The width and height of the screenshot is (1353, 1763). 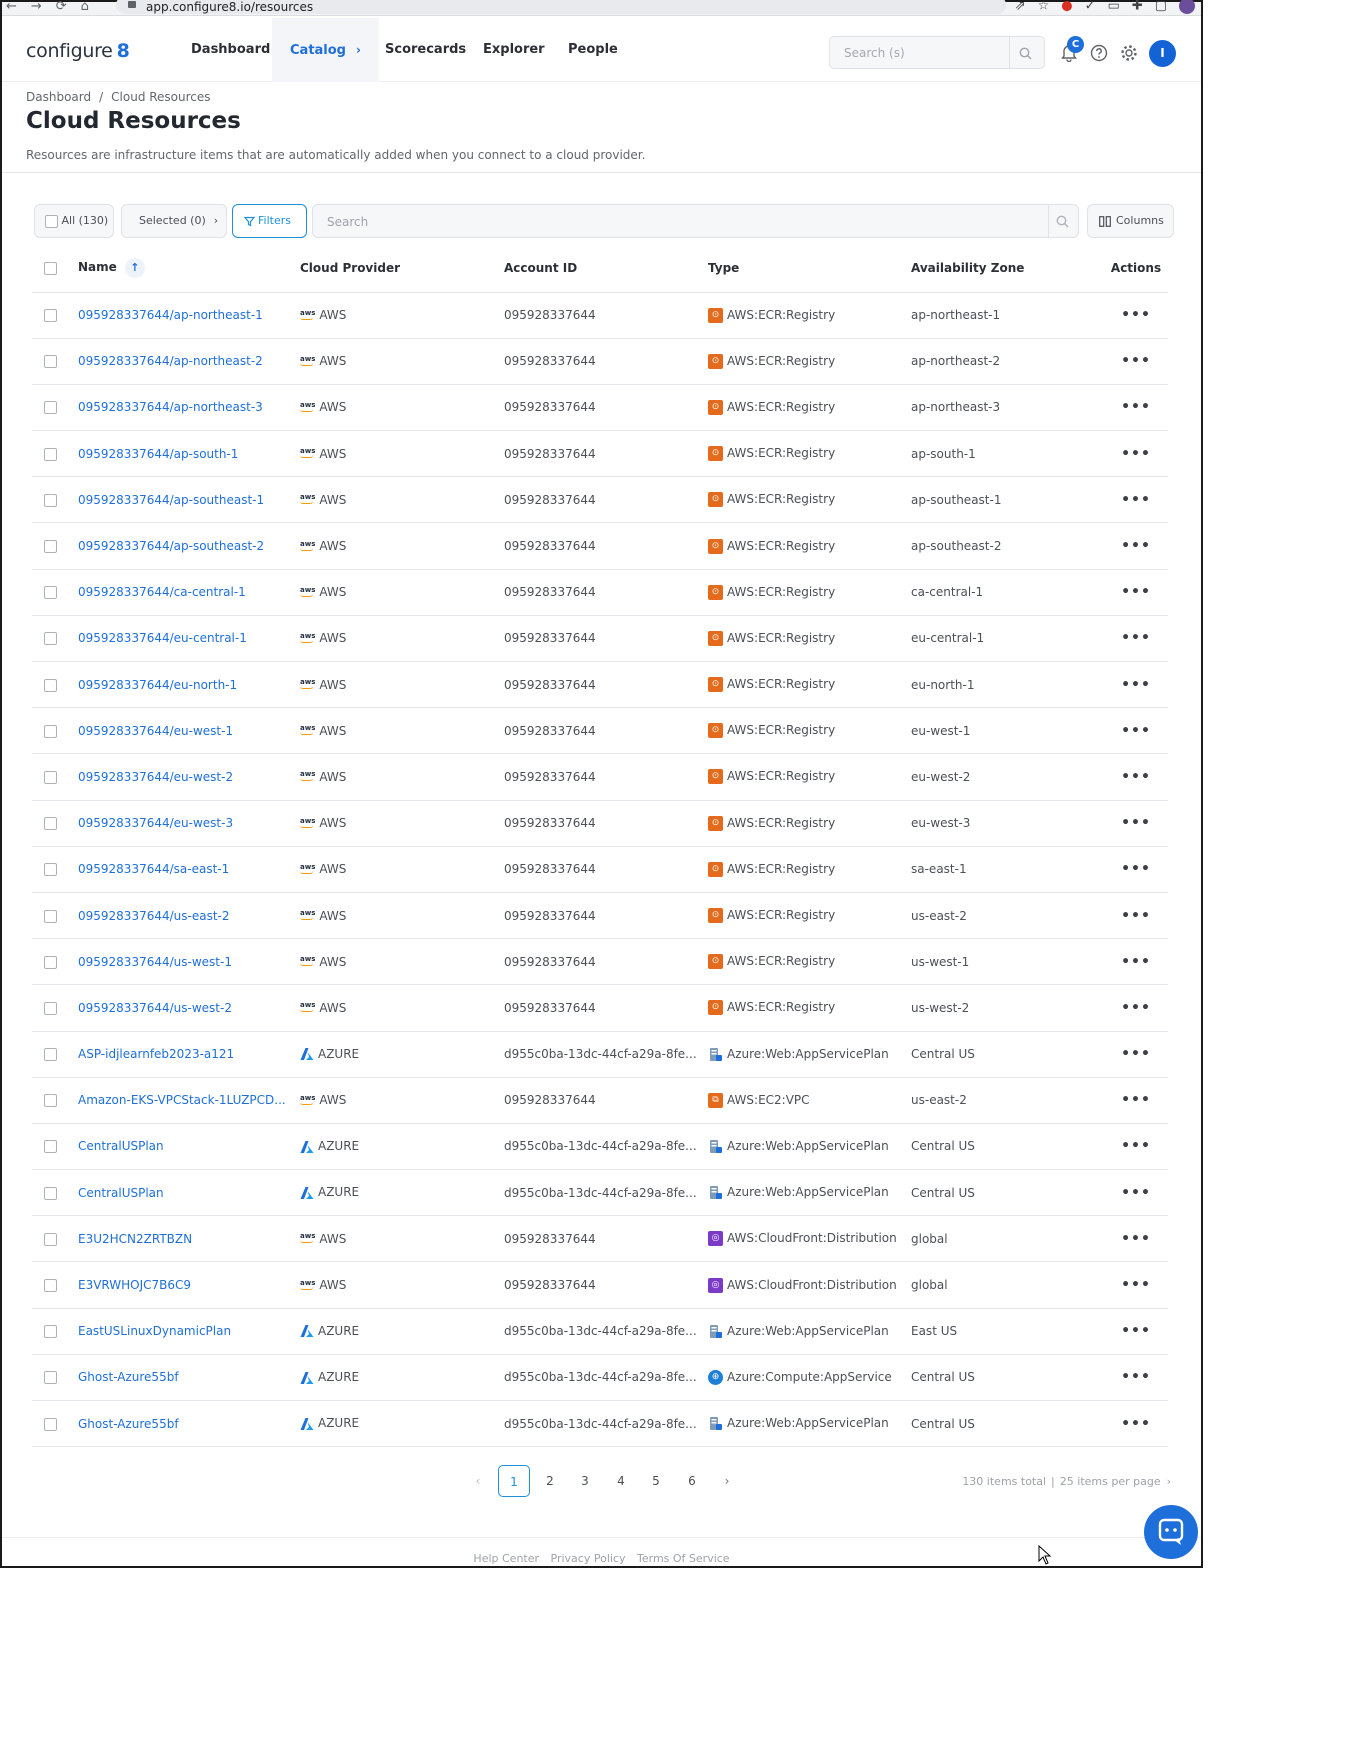 What do you see at coordinates (135, 1239) in the screenshot?
I see `resource-name-link: E3U2HCN2ZRTBZN` at bounding box center [135, 1239].